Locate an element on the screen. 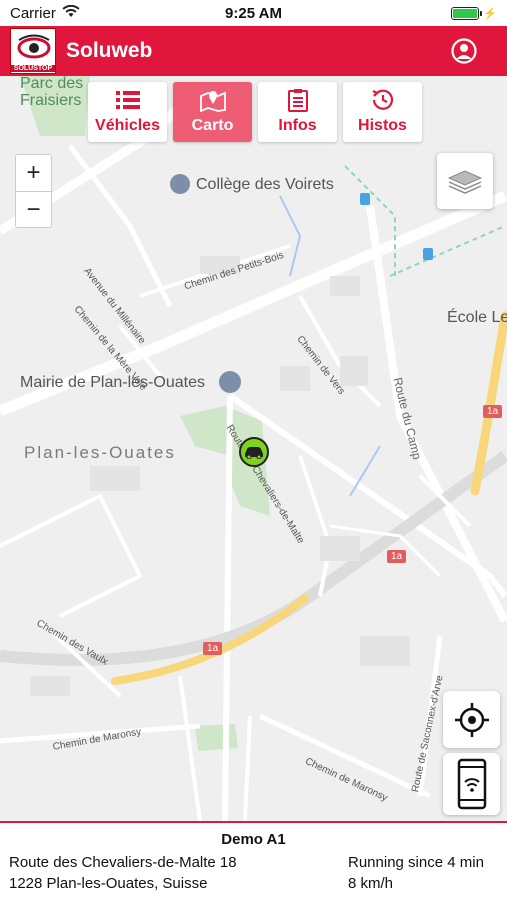 The image size is (507, 900). layers-icon is located at coordinates (465, 182).